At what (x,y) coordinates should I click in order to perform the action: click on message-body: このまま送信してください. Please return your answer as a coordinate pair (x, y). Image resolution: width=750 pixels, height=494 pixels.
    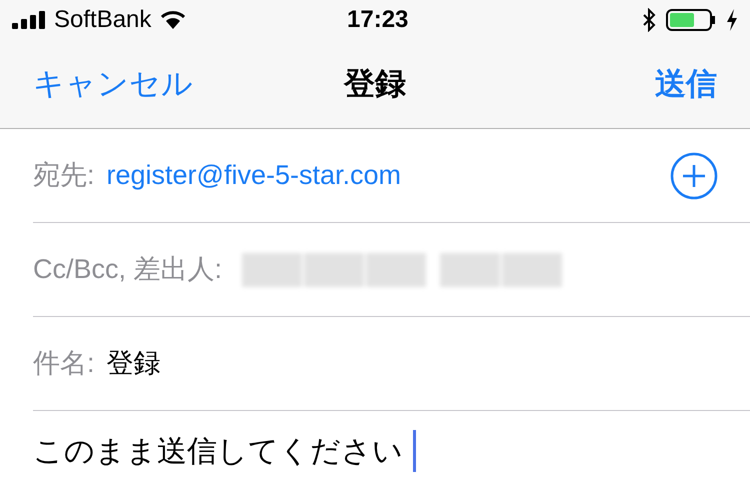
    Looking at the image, I should click on (218, 451).